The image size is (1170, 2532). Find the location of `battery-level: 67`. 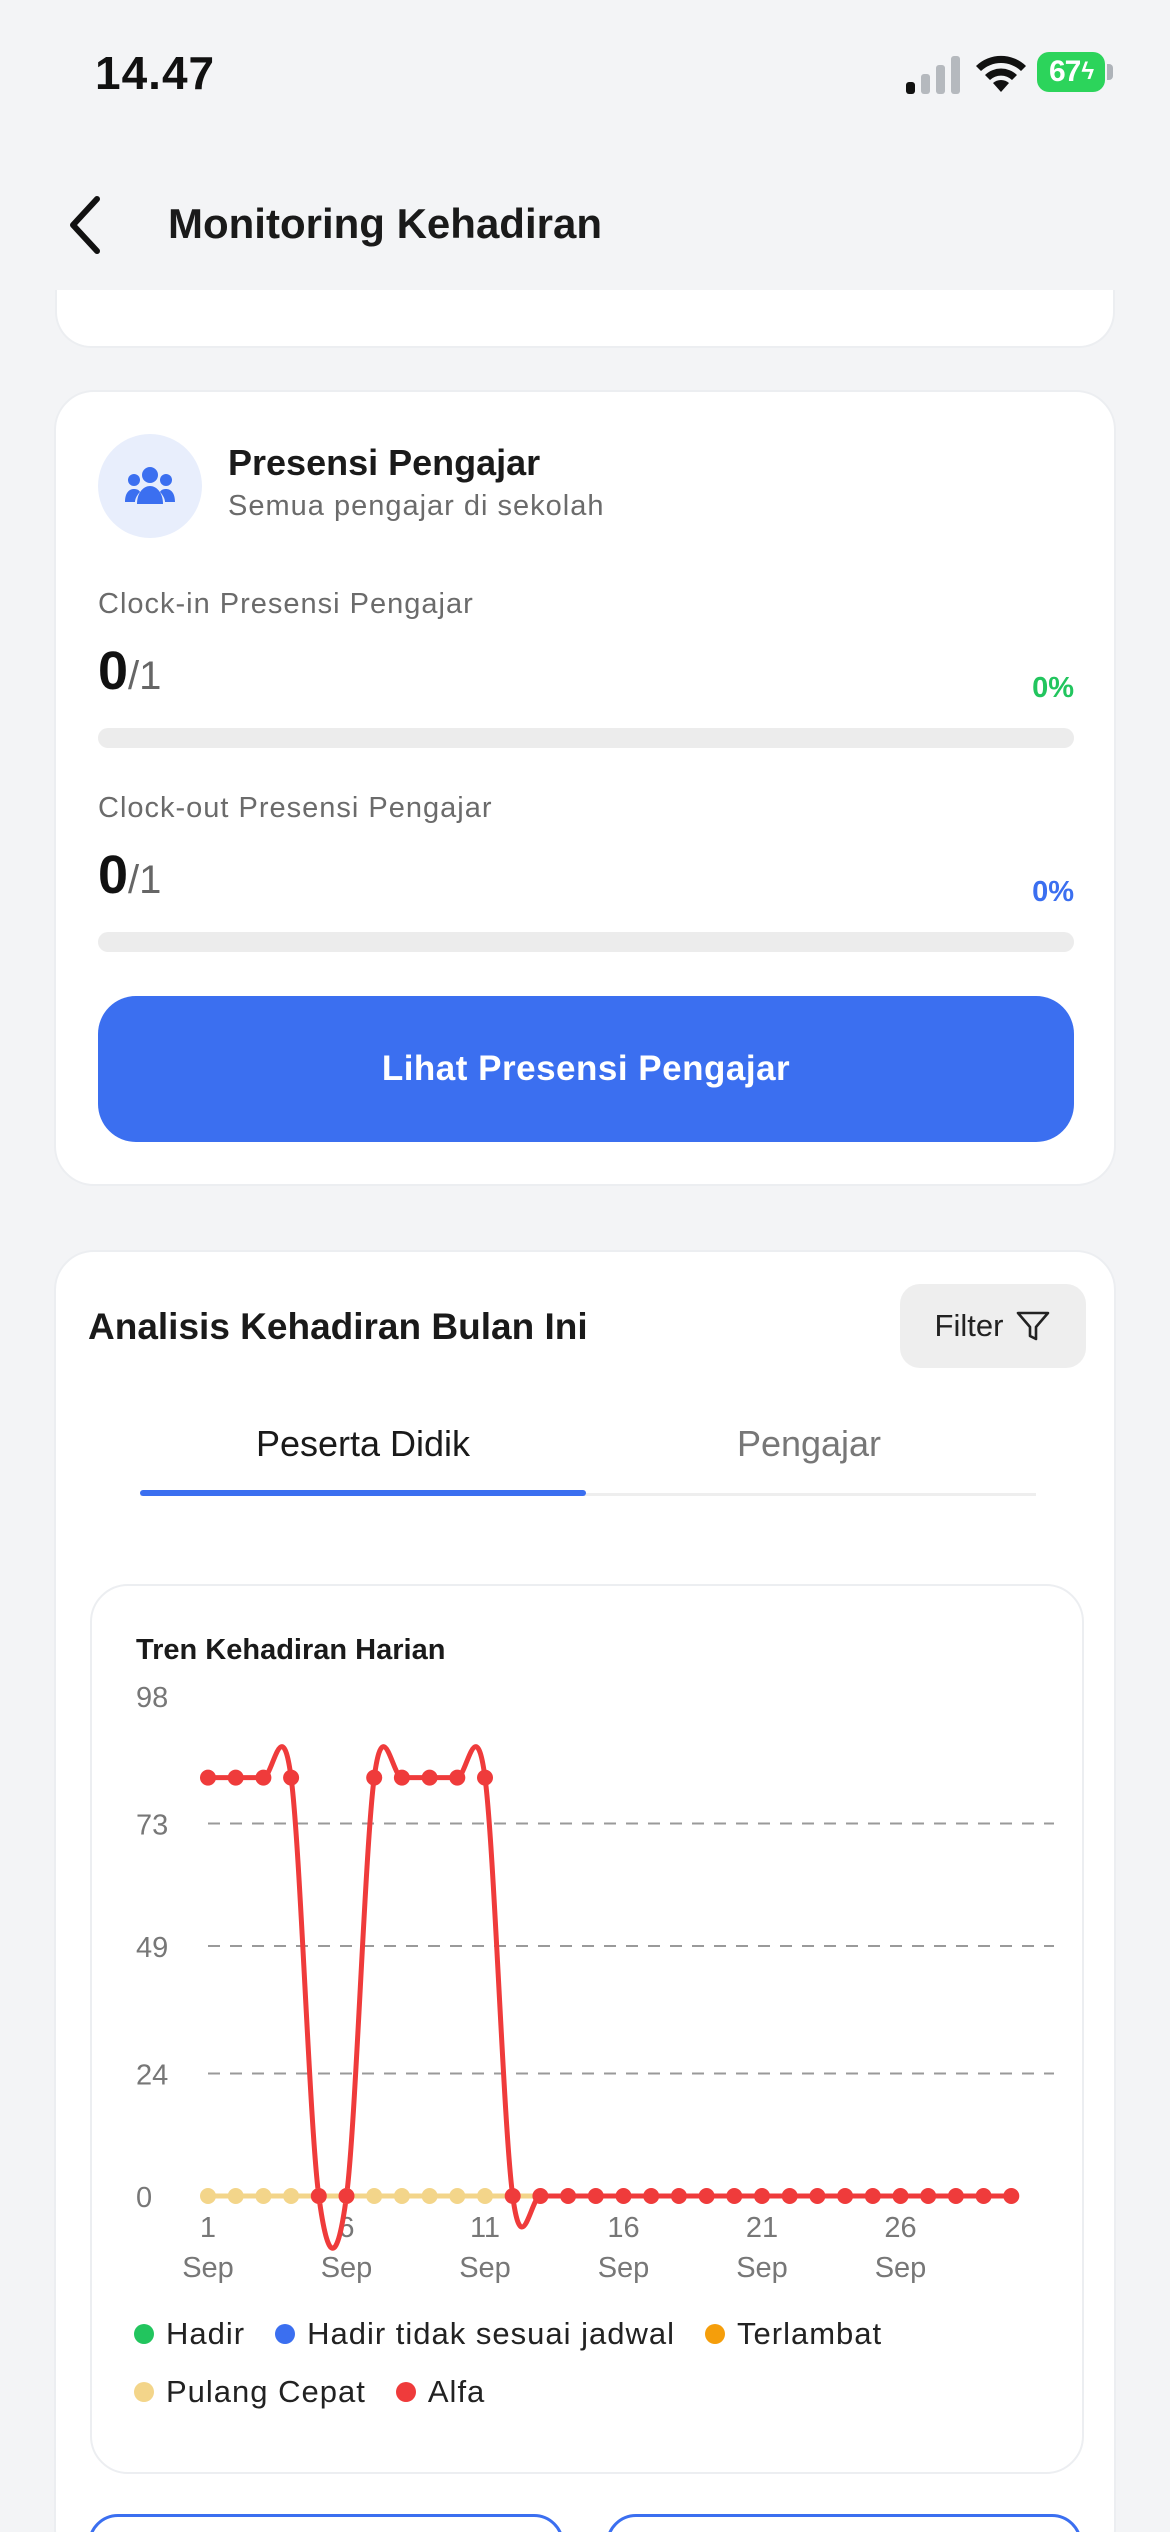

battery-level: 67 is located at coordinates (1064, 71).